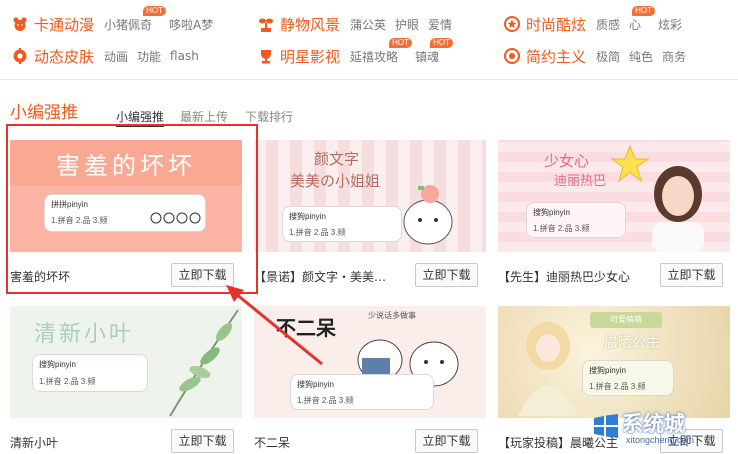  Describe the element at coordinates (606, 426) in the screenshot. I see `windows-logo-icon` at that location.